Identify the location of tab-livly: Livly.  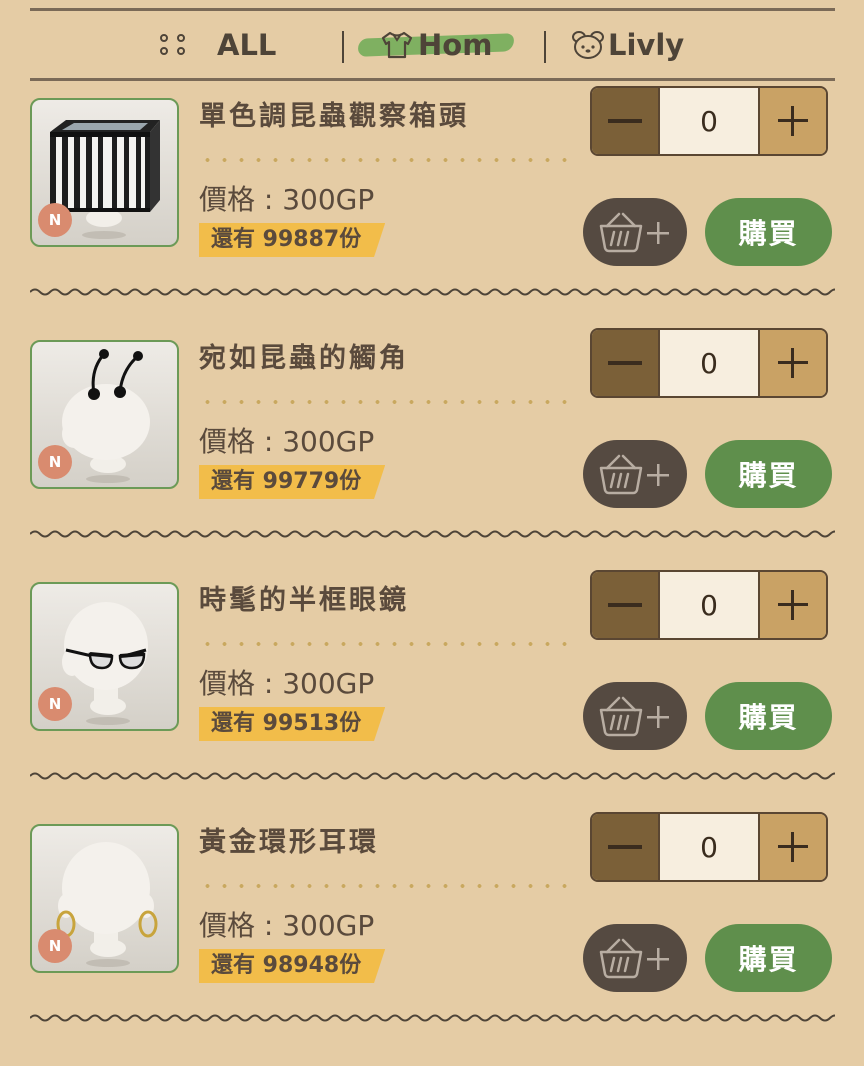
(627, 44).